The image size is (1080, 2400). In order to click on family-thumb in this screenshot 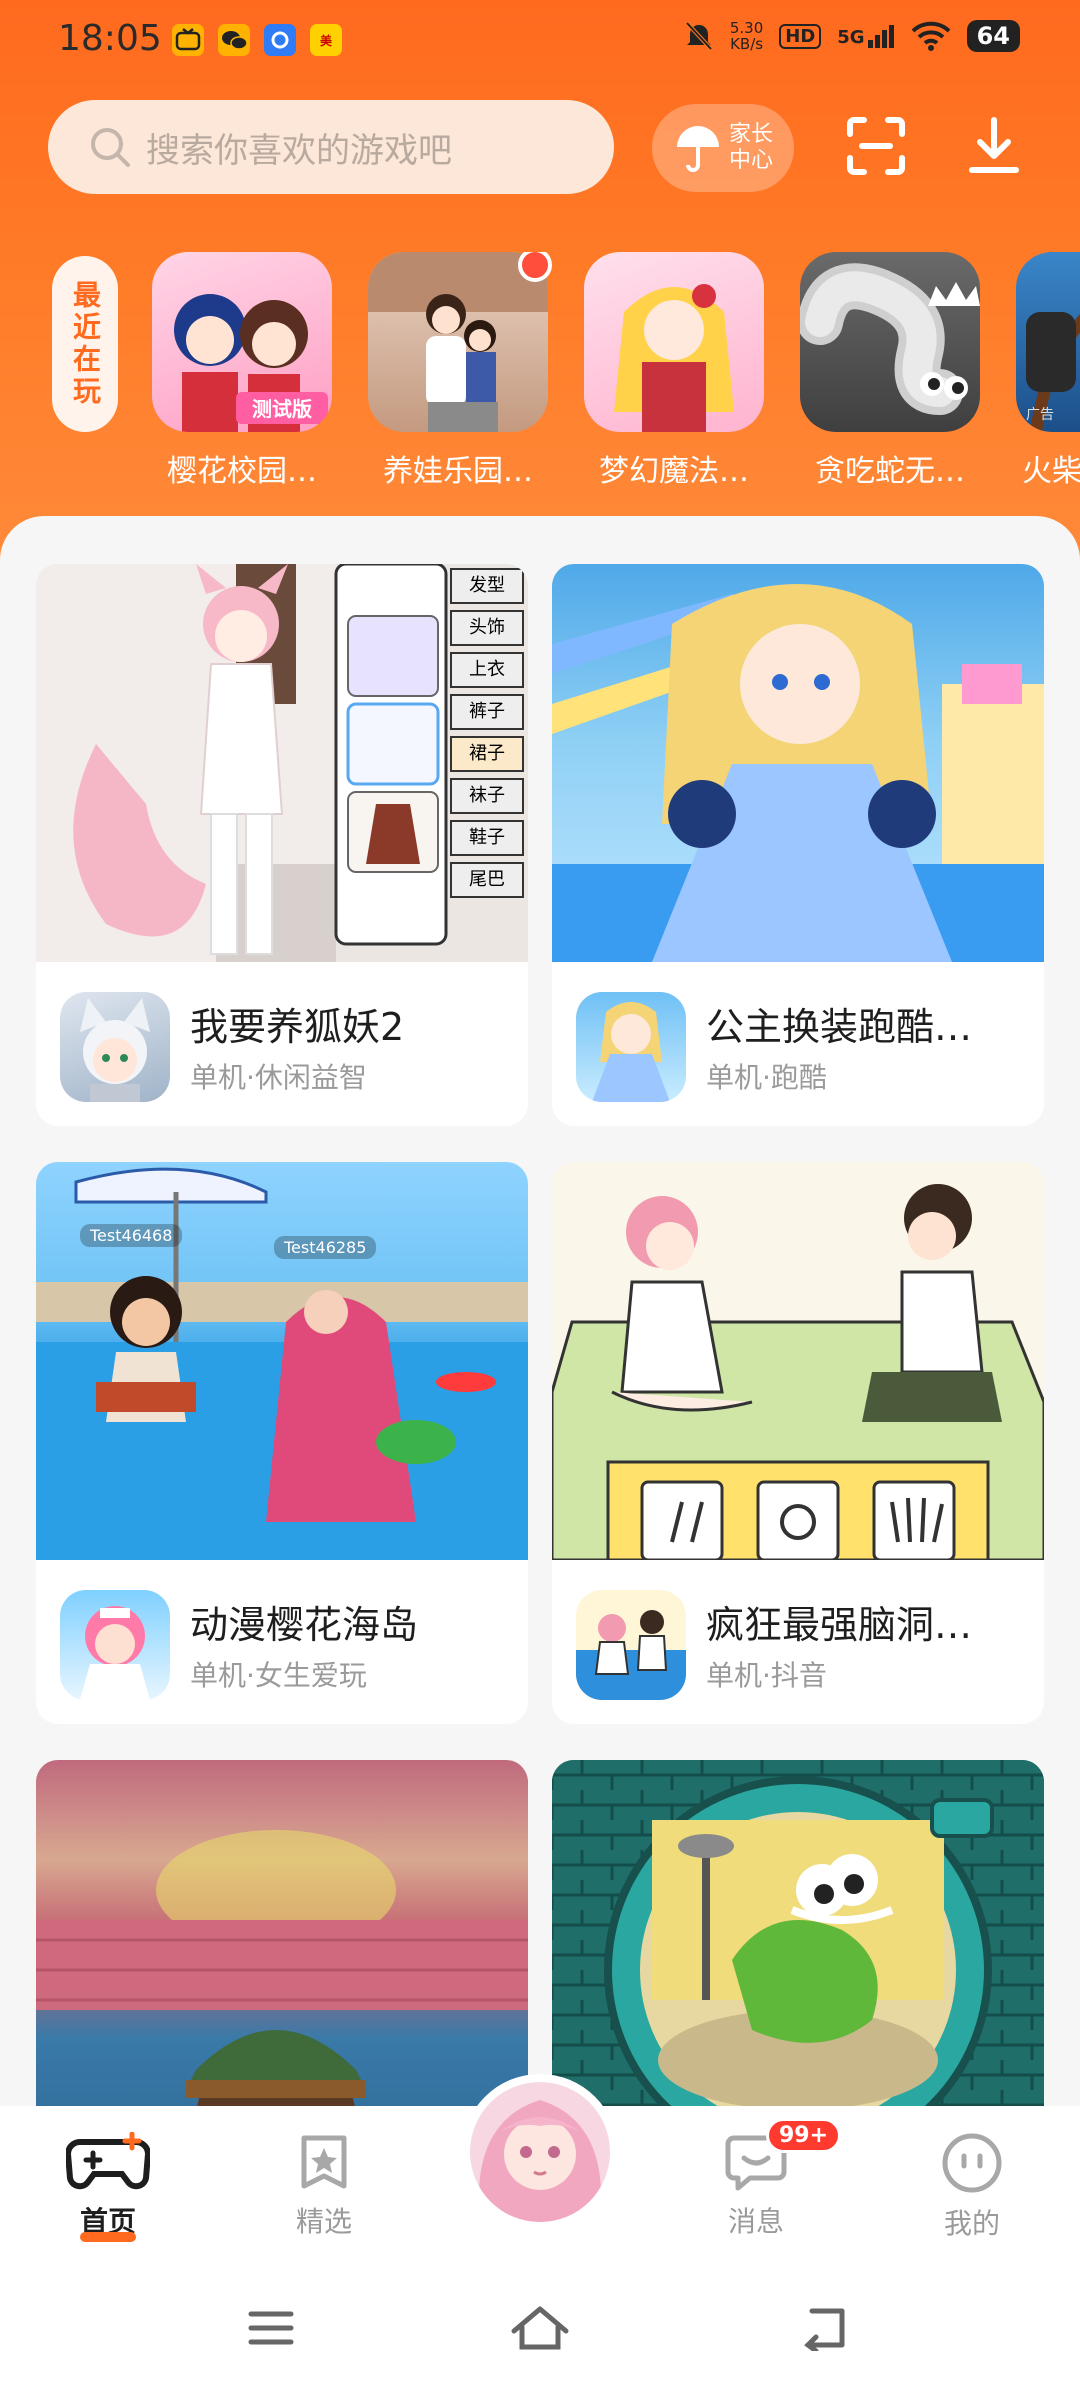, I will do `click(458, 342)`.